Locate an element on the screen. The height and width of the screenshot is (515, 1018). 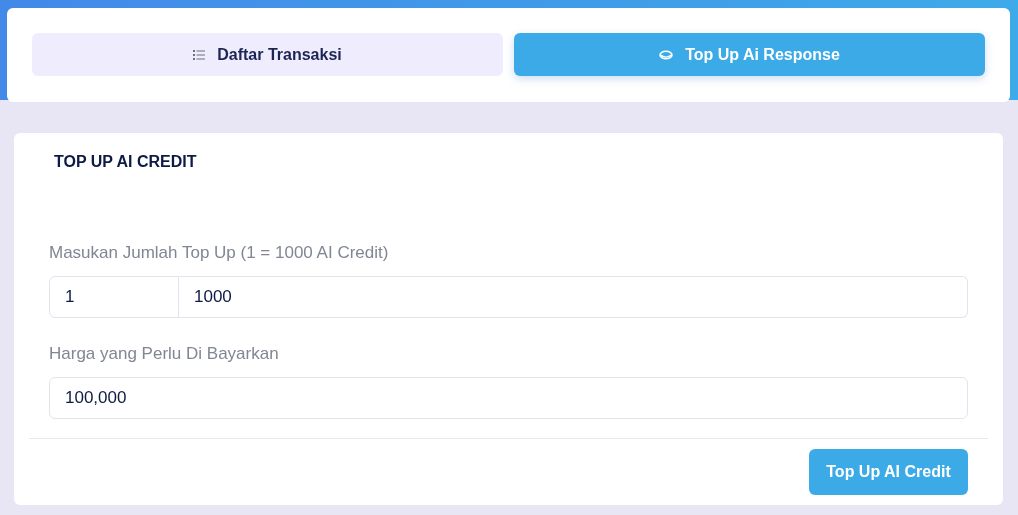
price-field: 100,000 is located at coordinates (508, 398).